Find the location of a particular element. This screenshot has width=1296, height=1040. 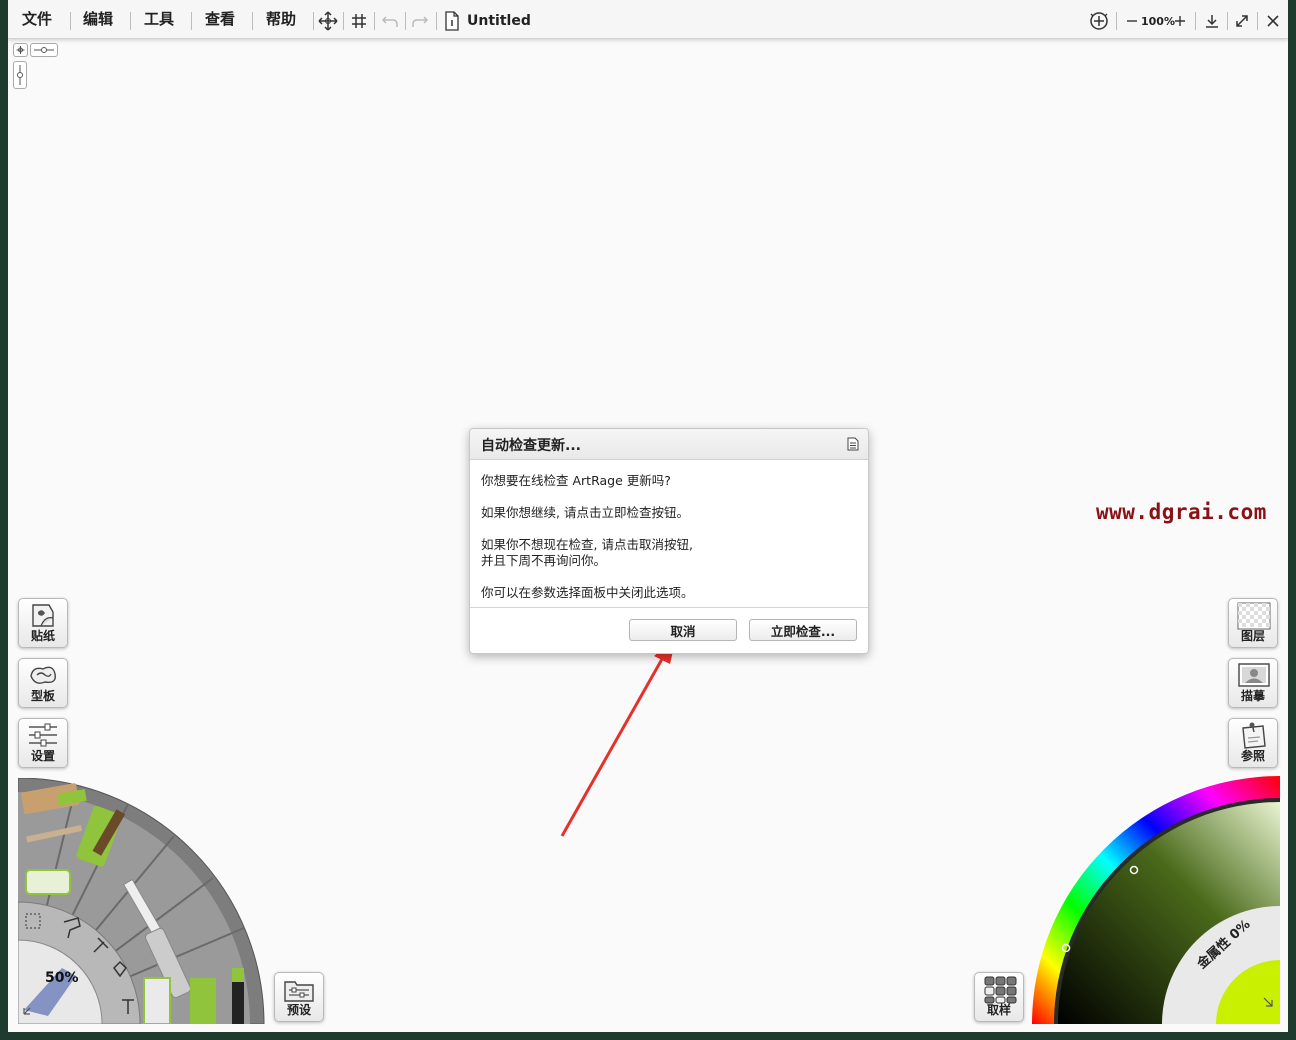

horizontal-slider-icon is located at coordinates (44, 50).